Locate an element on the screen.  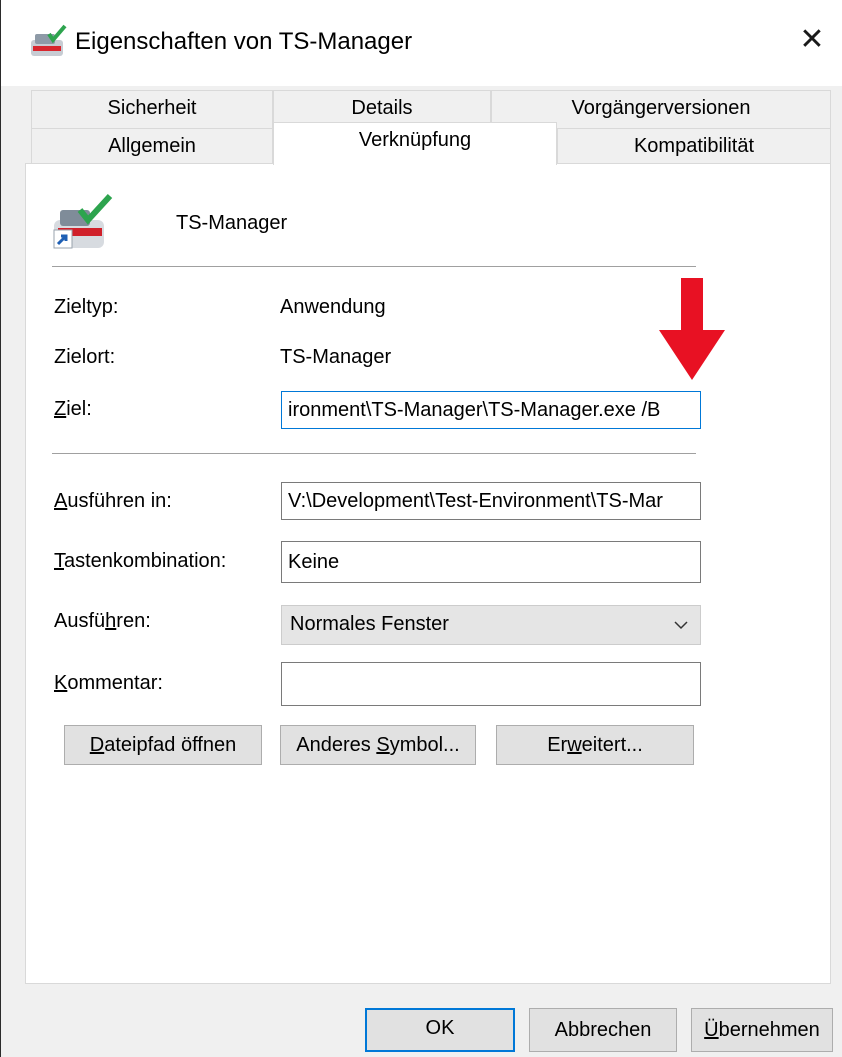
tab-allgemein: Allgemein is located at coordinates (152, 146).